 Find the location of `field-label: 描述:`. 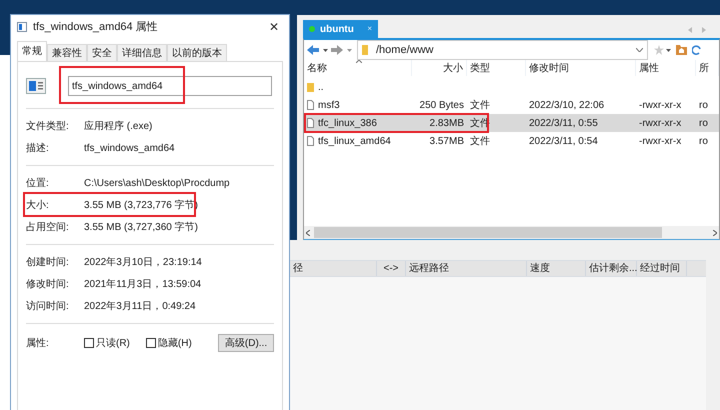

field-label: 描述: is located at coordinates (38, 149).